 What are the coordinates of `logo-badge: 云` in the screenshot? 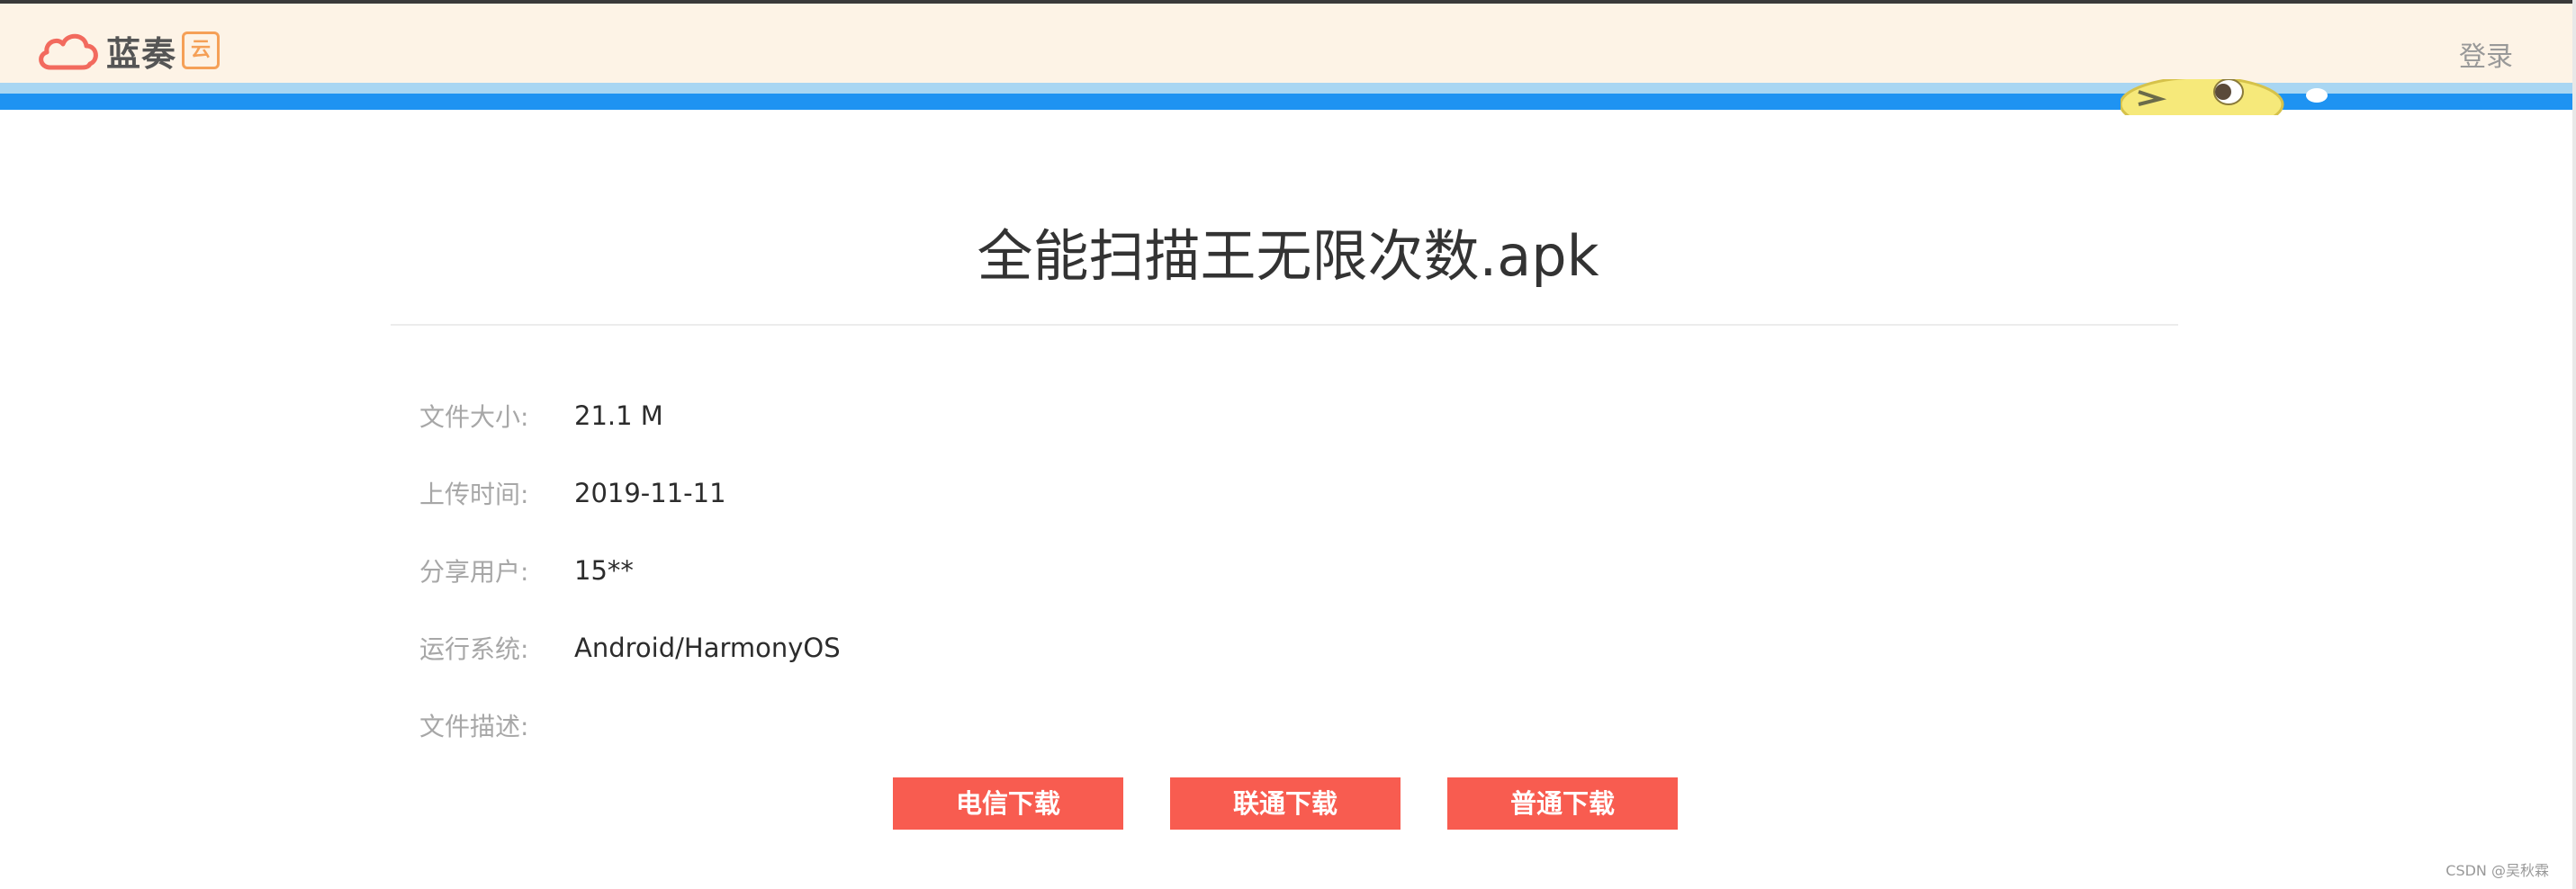 It's located at (201, 50).